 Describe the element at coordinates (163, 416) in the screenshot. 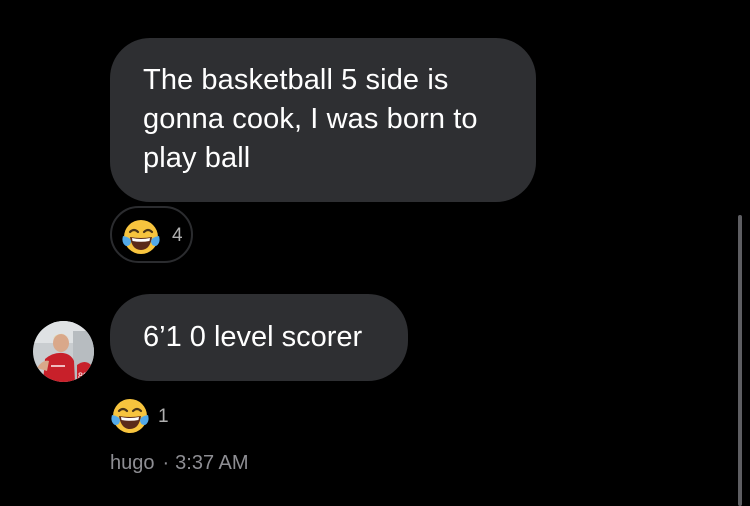

I see `reaction-count: 1` at that location.